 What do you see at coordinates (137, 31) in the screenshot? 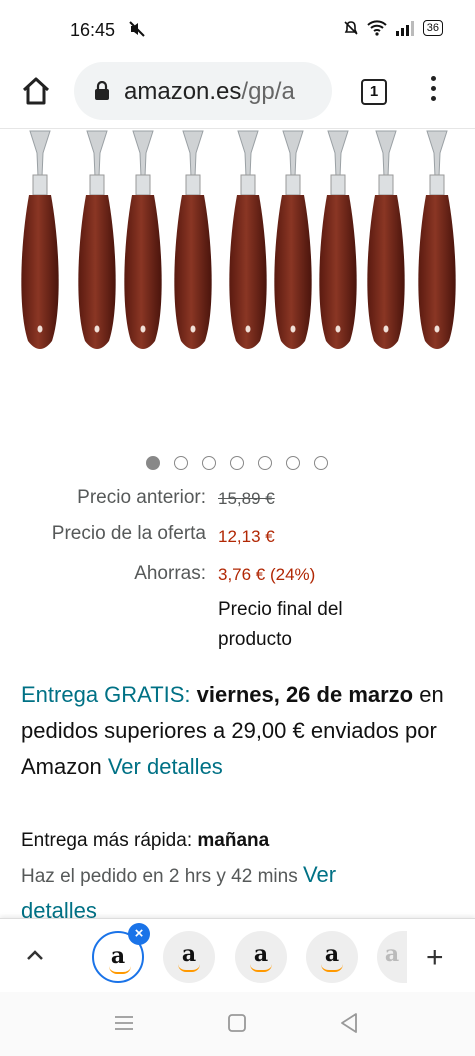
I see `mute-icon` at bounding box center [137, 31].